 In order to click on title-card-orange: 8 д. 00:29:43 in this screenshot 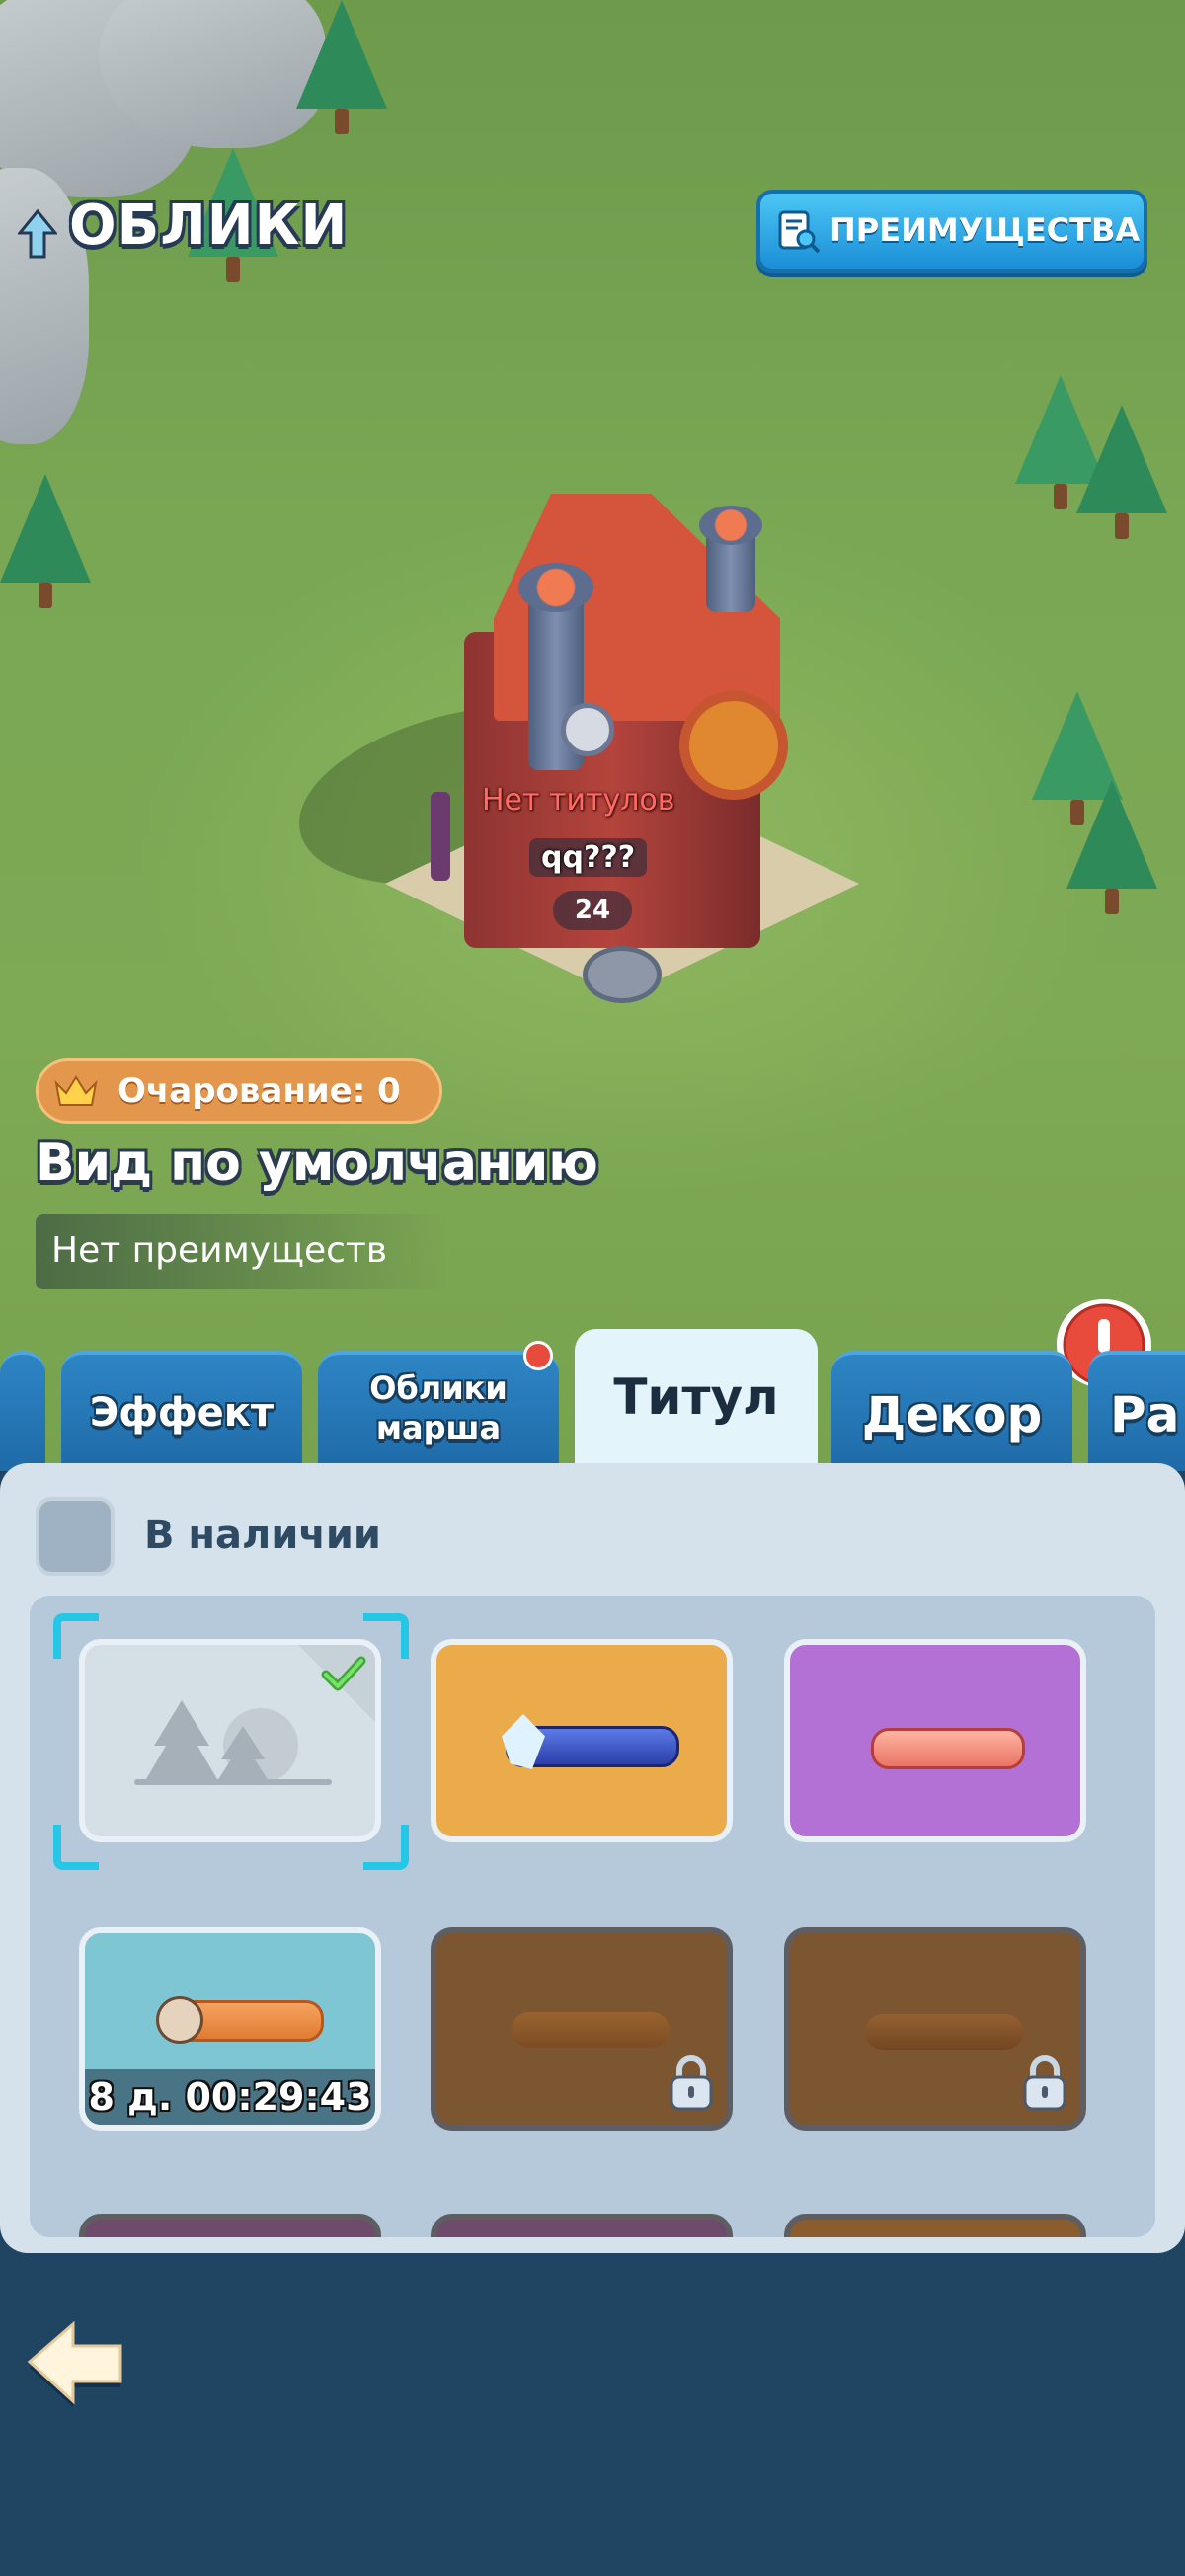, I will do `click(230, 2029)`.